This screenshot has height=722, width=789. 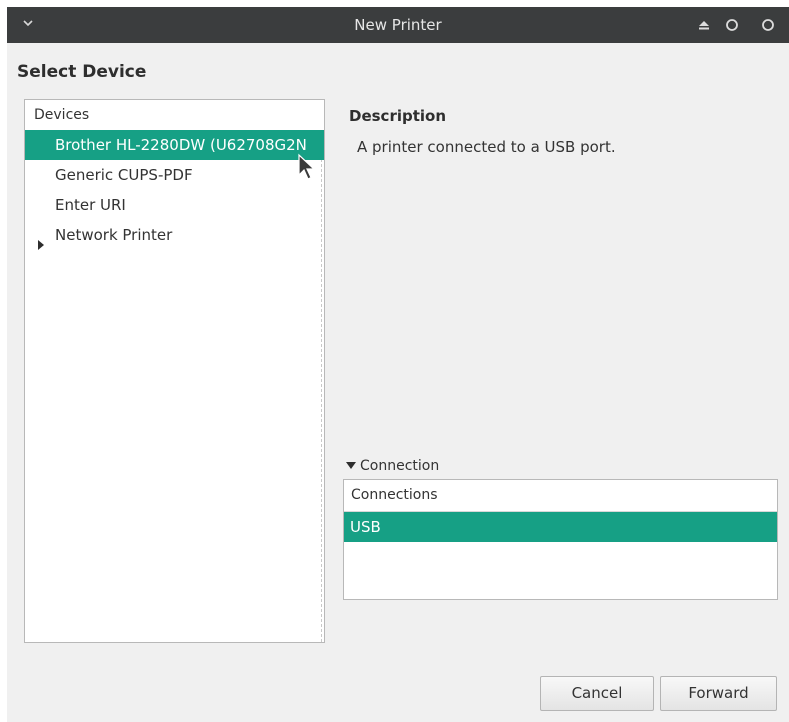 What do you see at coordinates (560, 527) in the screenshot?
I see `connection-item-usb: USB` at bounding box center [560, 527].